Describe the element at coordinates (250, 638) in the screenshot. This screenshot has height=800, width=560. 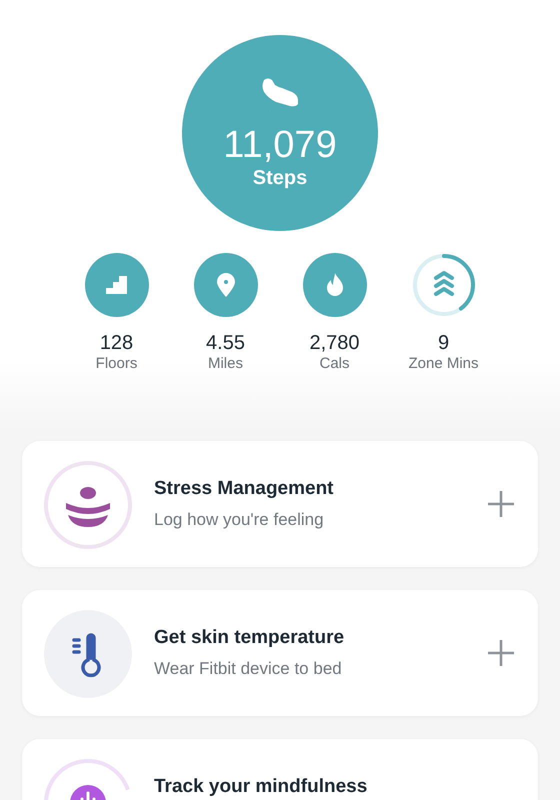
I see `card-title: Get skin temperature` at that location.